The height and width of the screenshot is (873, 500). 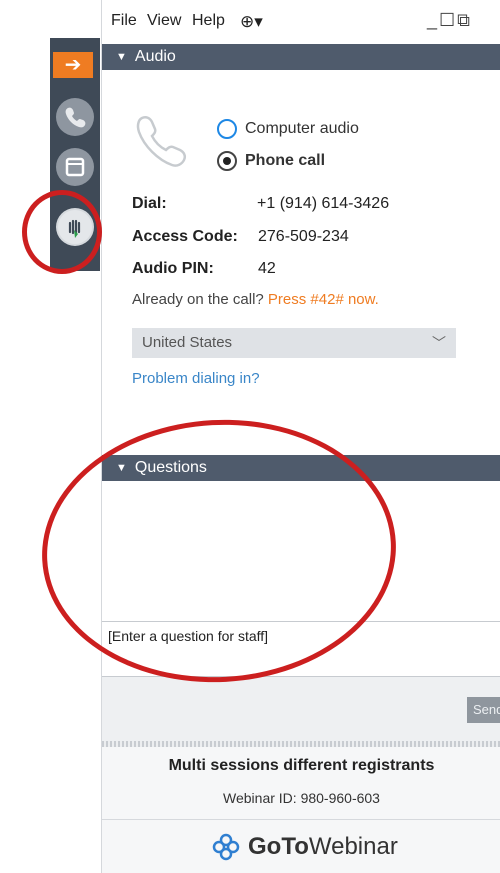 What do you see at coordinates (75, 227) in the screenshot?
I see `raise-hand-icon` at bounding box center [75, 227].